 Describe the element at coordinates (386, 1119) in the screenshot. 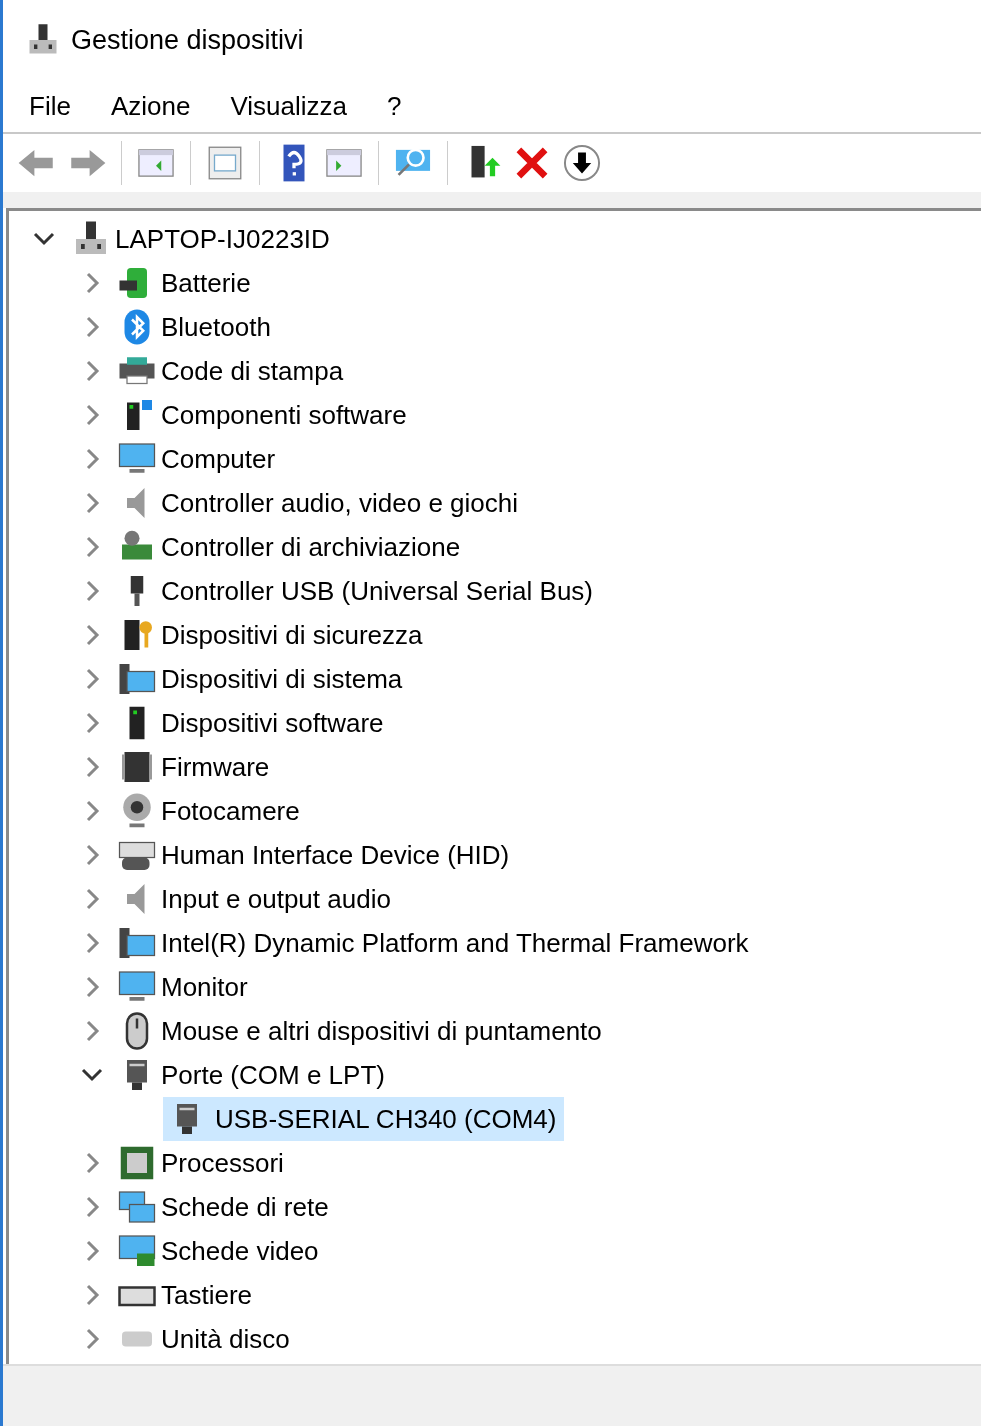

I see `tree-item-label: USB-SERIAL CH340 (COM4)` at that location.